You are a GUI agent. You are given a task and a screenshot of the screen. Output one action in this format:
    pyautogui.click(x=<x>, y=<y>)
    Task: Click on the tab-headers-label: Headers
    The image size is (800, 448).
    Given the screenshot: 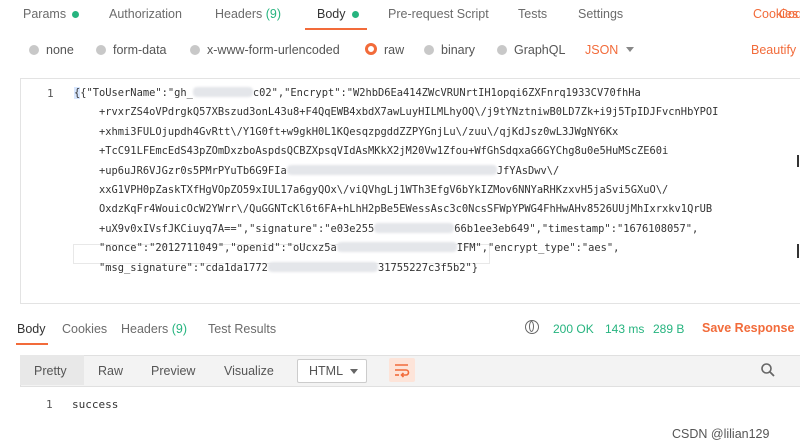 What is the action you would take?
    pyautogui.click(x=239, y=14)
    